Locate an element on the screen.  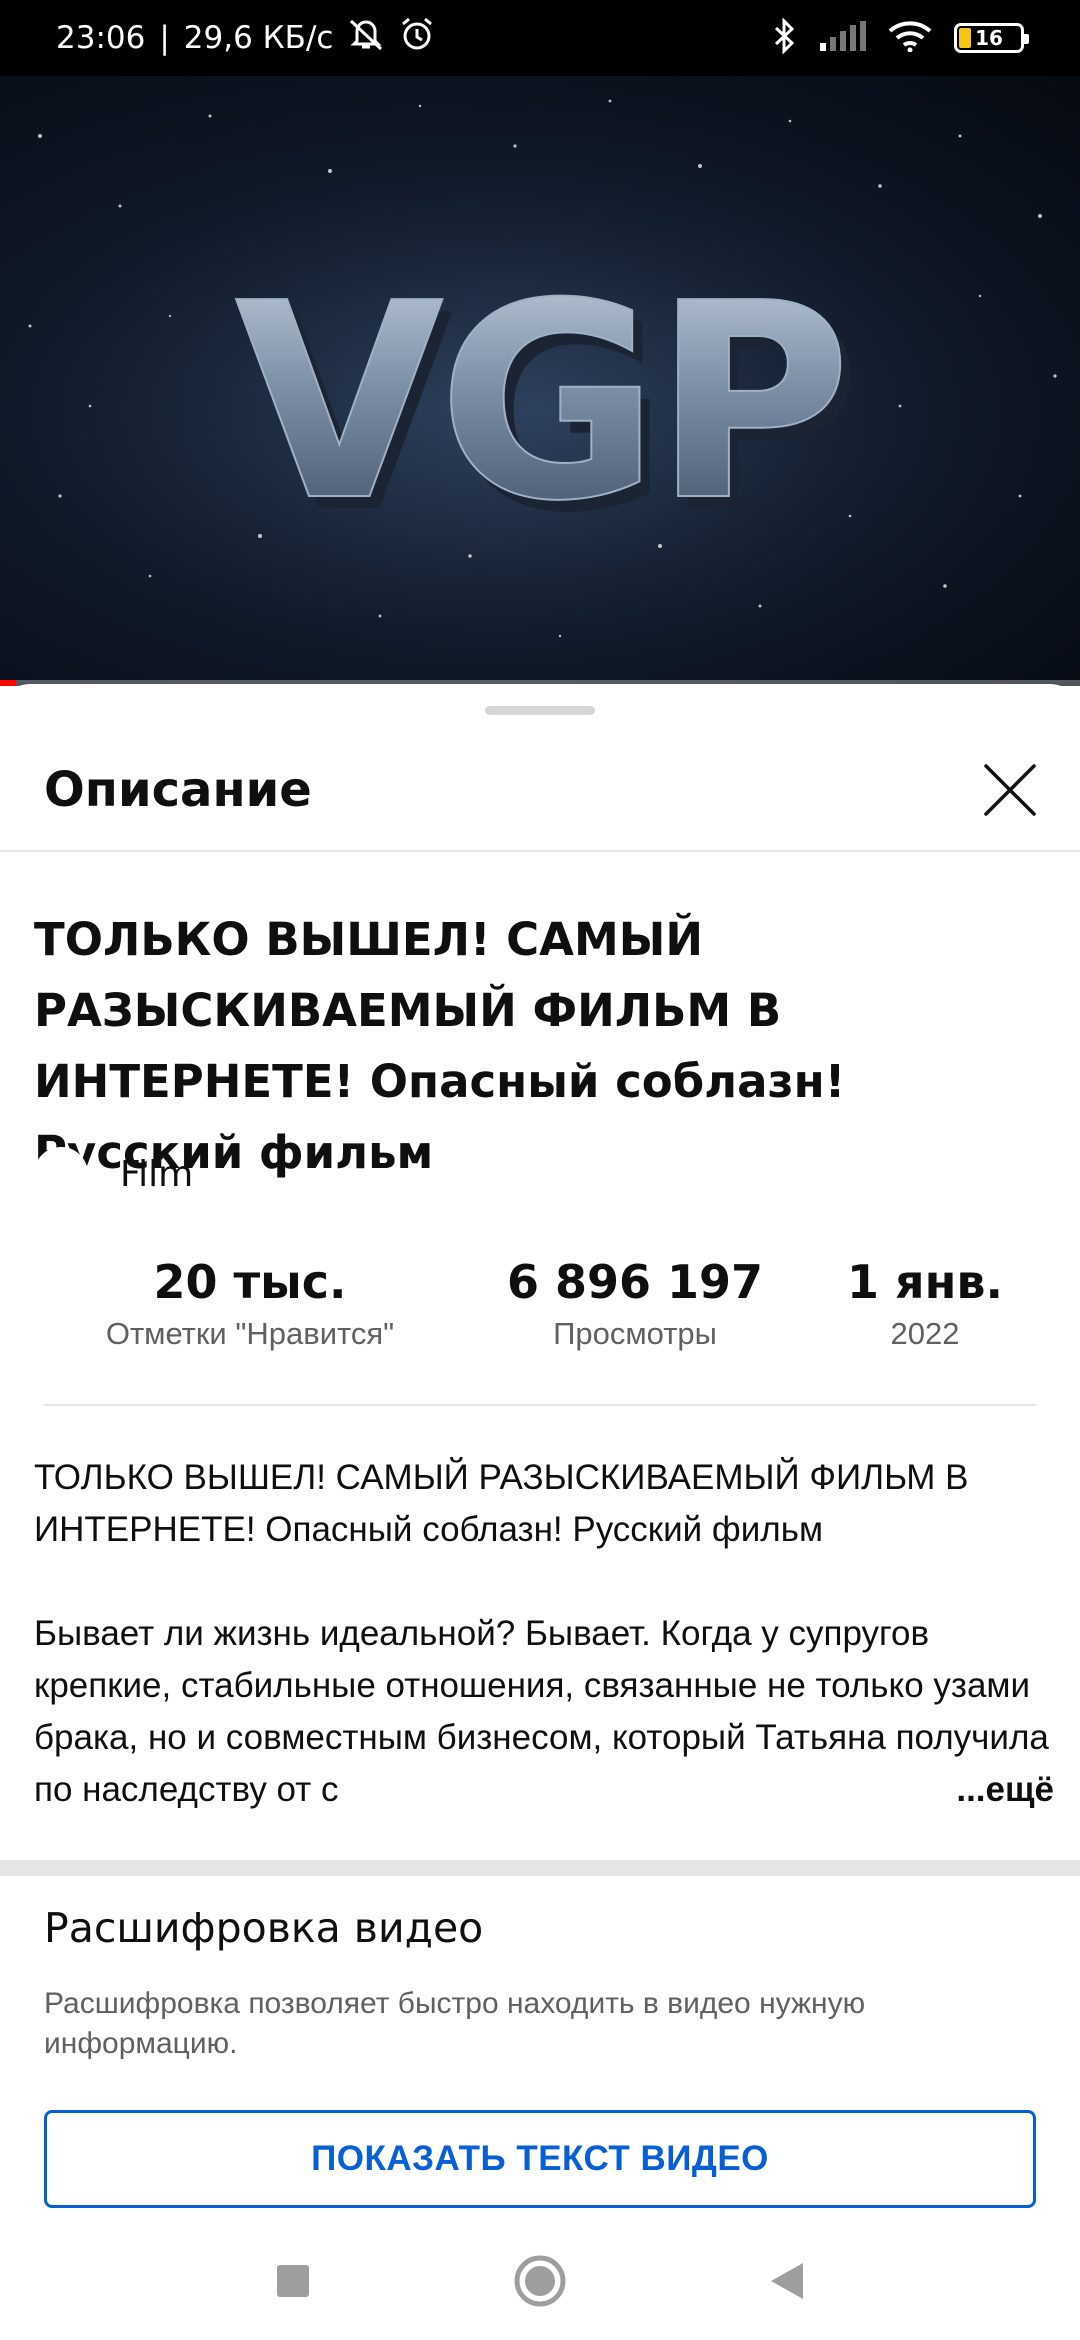
sheet-title: Описание is located at coordinates (178, 790).